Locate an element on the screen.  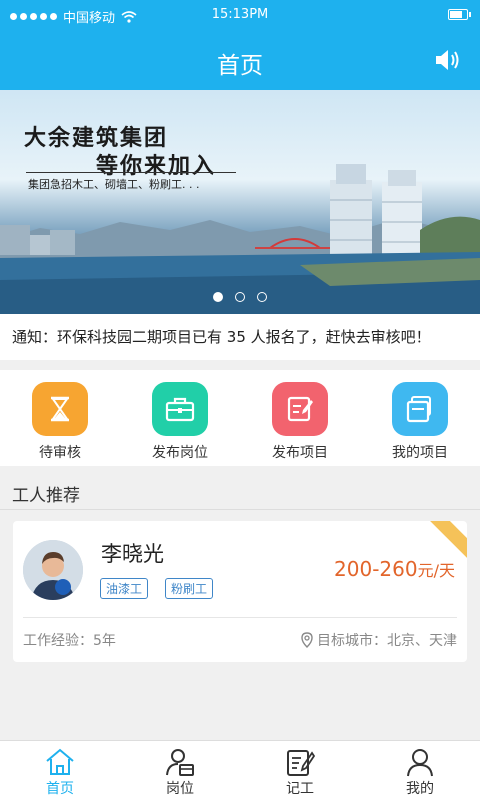
skill-tags: 油漆工 粉刷工 is located at coordinates (157, 588).